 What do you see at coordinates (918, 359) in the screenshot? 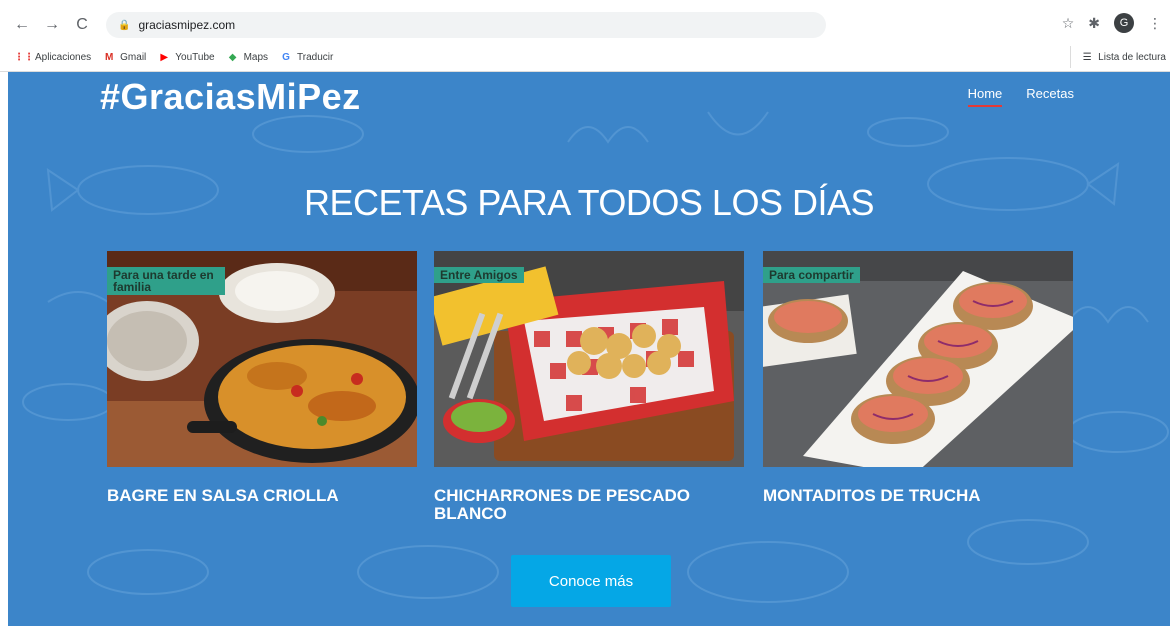
I see `recipe-image: Para compartir` at bounding box center [918, 359].